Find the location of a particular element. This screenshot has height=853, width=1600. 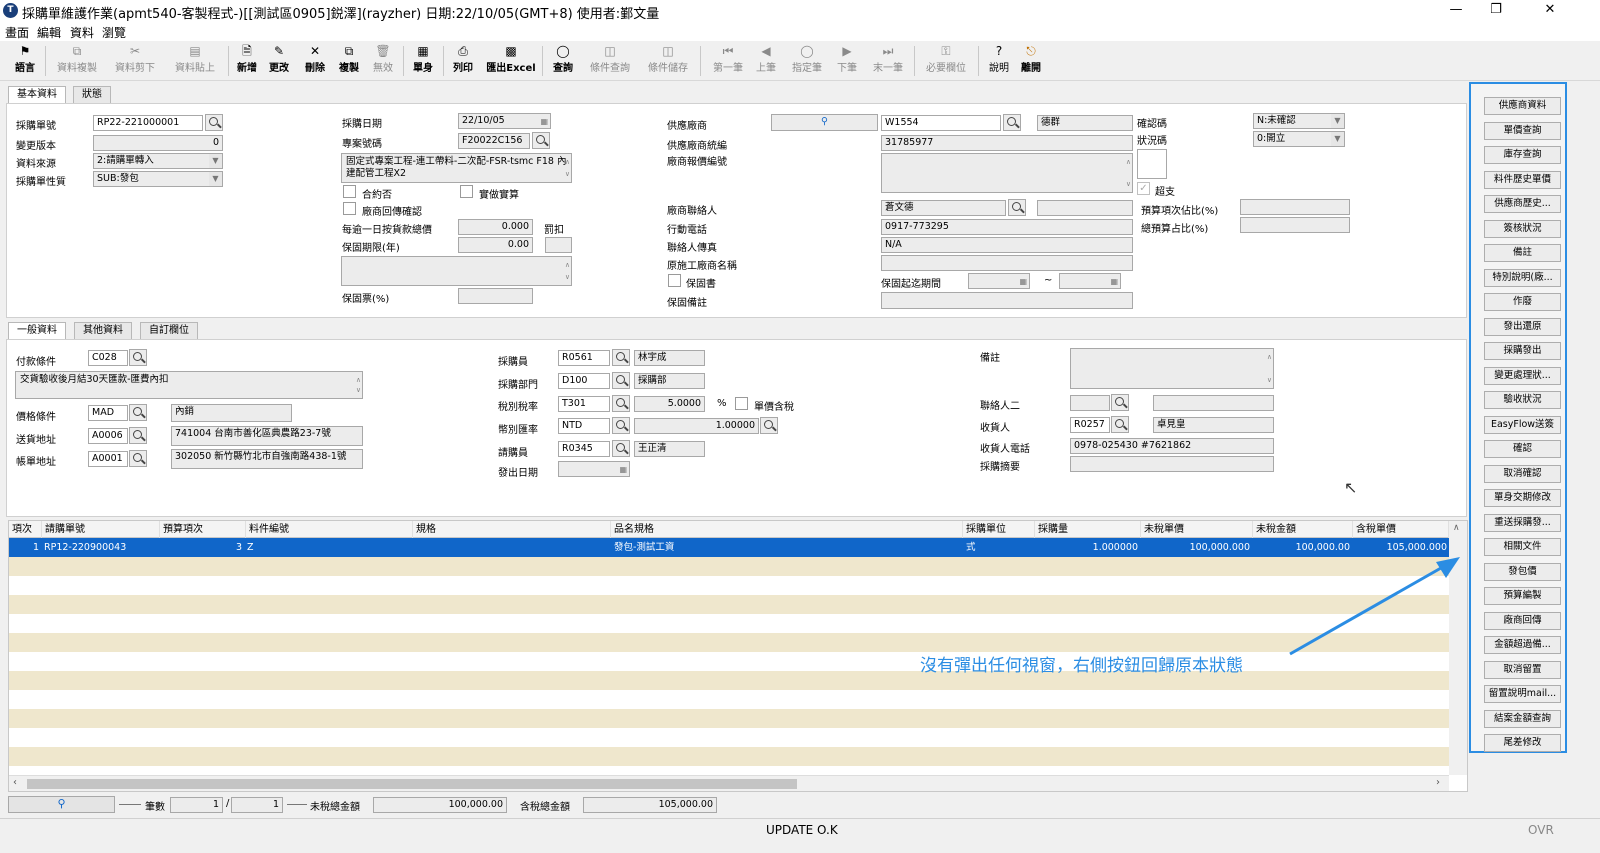

grid-header-unit-price: 未稅單價 is located at coordinates (1197, 529).